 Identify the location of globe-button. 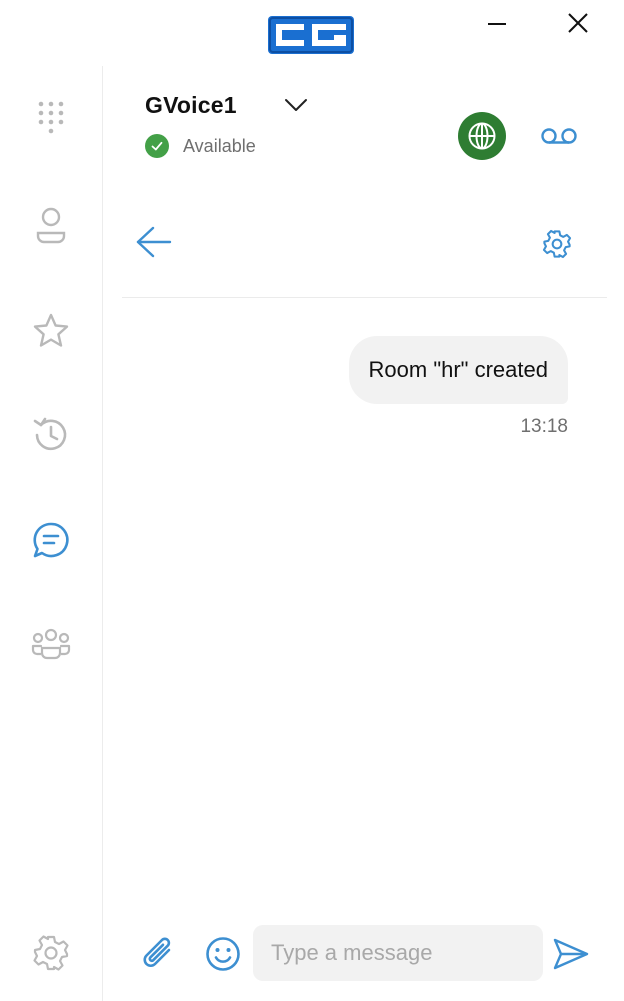
(482, 136).